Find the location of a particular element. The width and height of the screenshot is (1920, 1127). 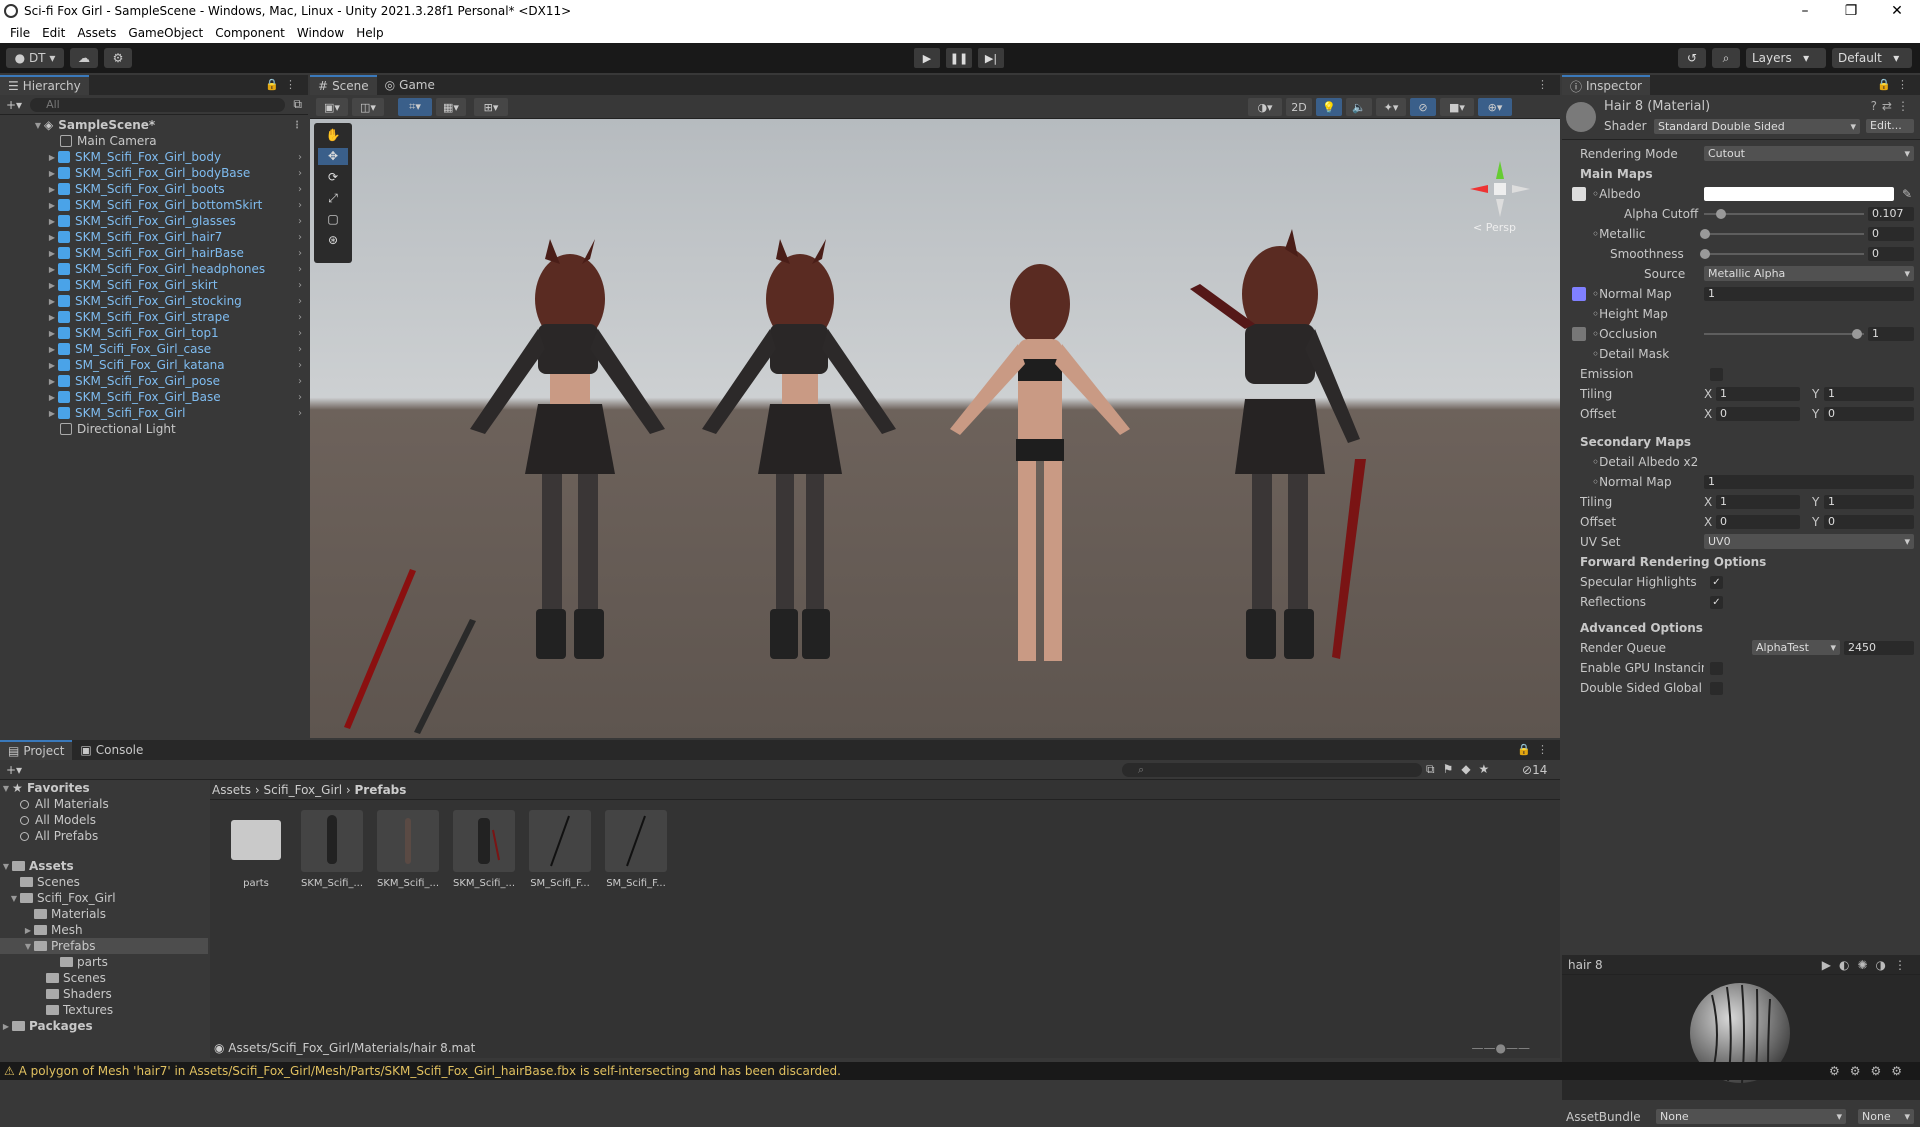

render-queue-field: 2450 is located at coordinates (1879, 648).